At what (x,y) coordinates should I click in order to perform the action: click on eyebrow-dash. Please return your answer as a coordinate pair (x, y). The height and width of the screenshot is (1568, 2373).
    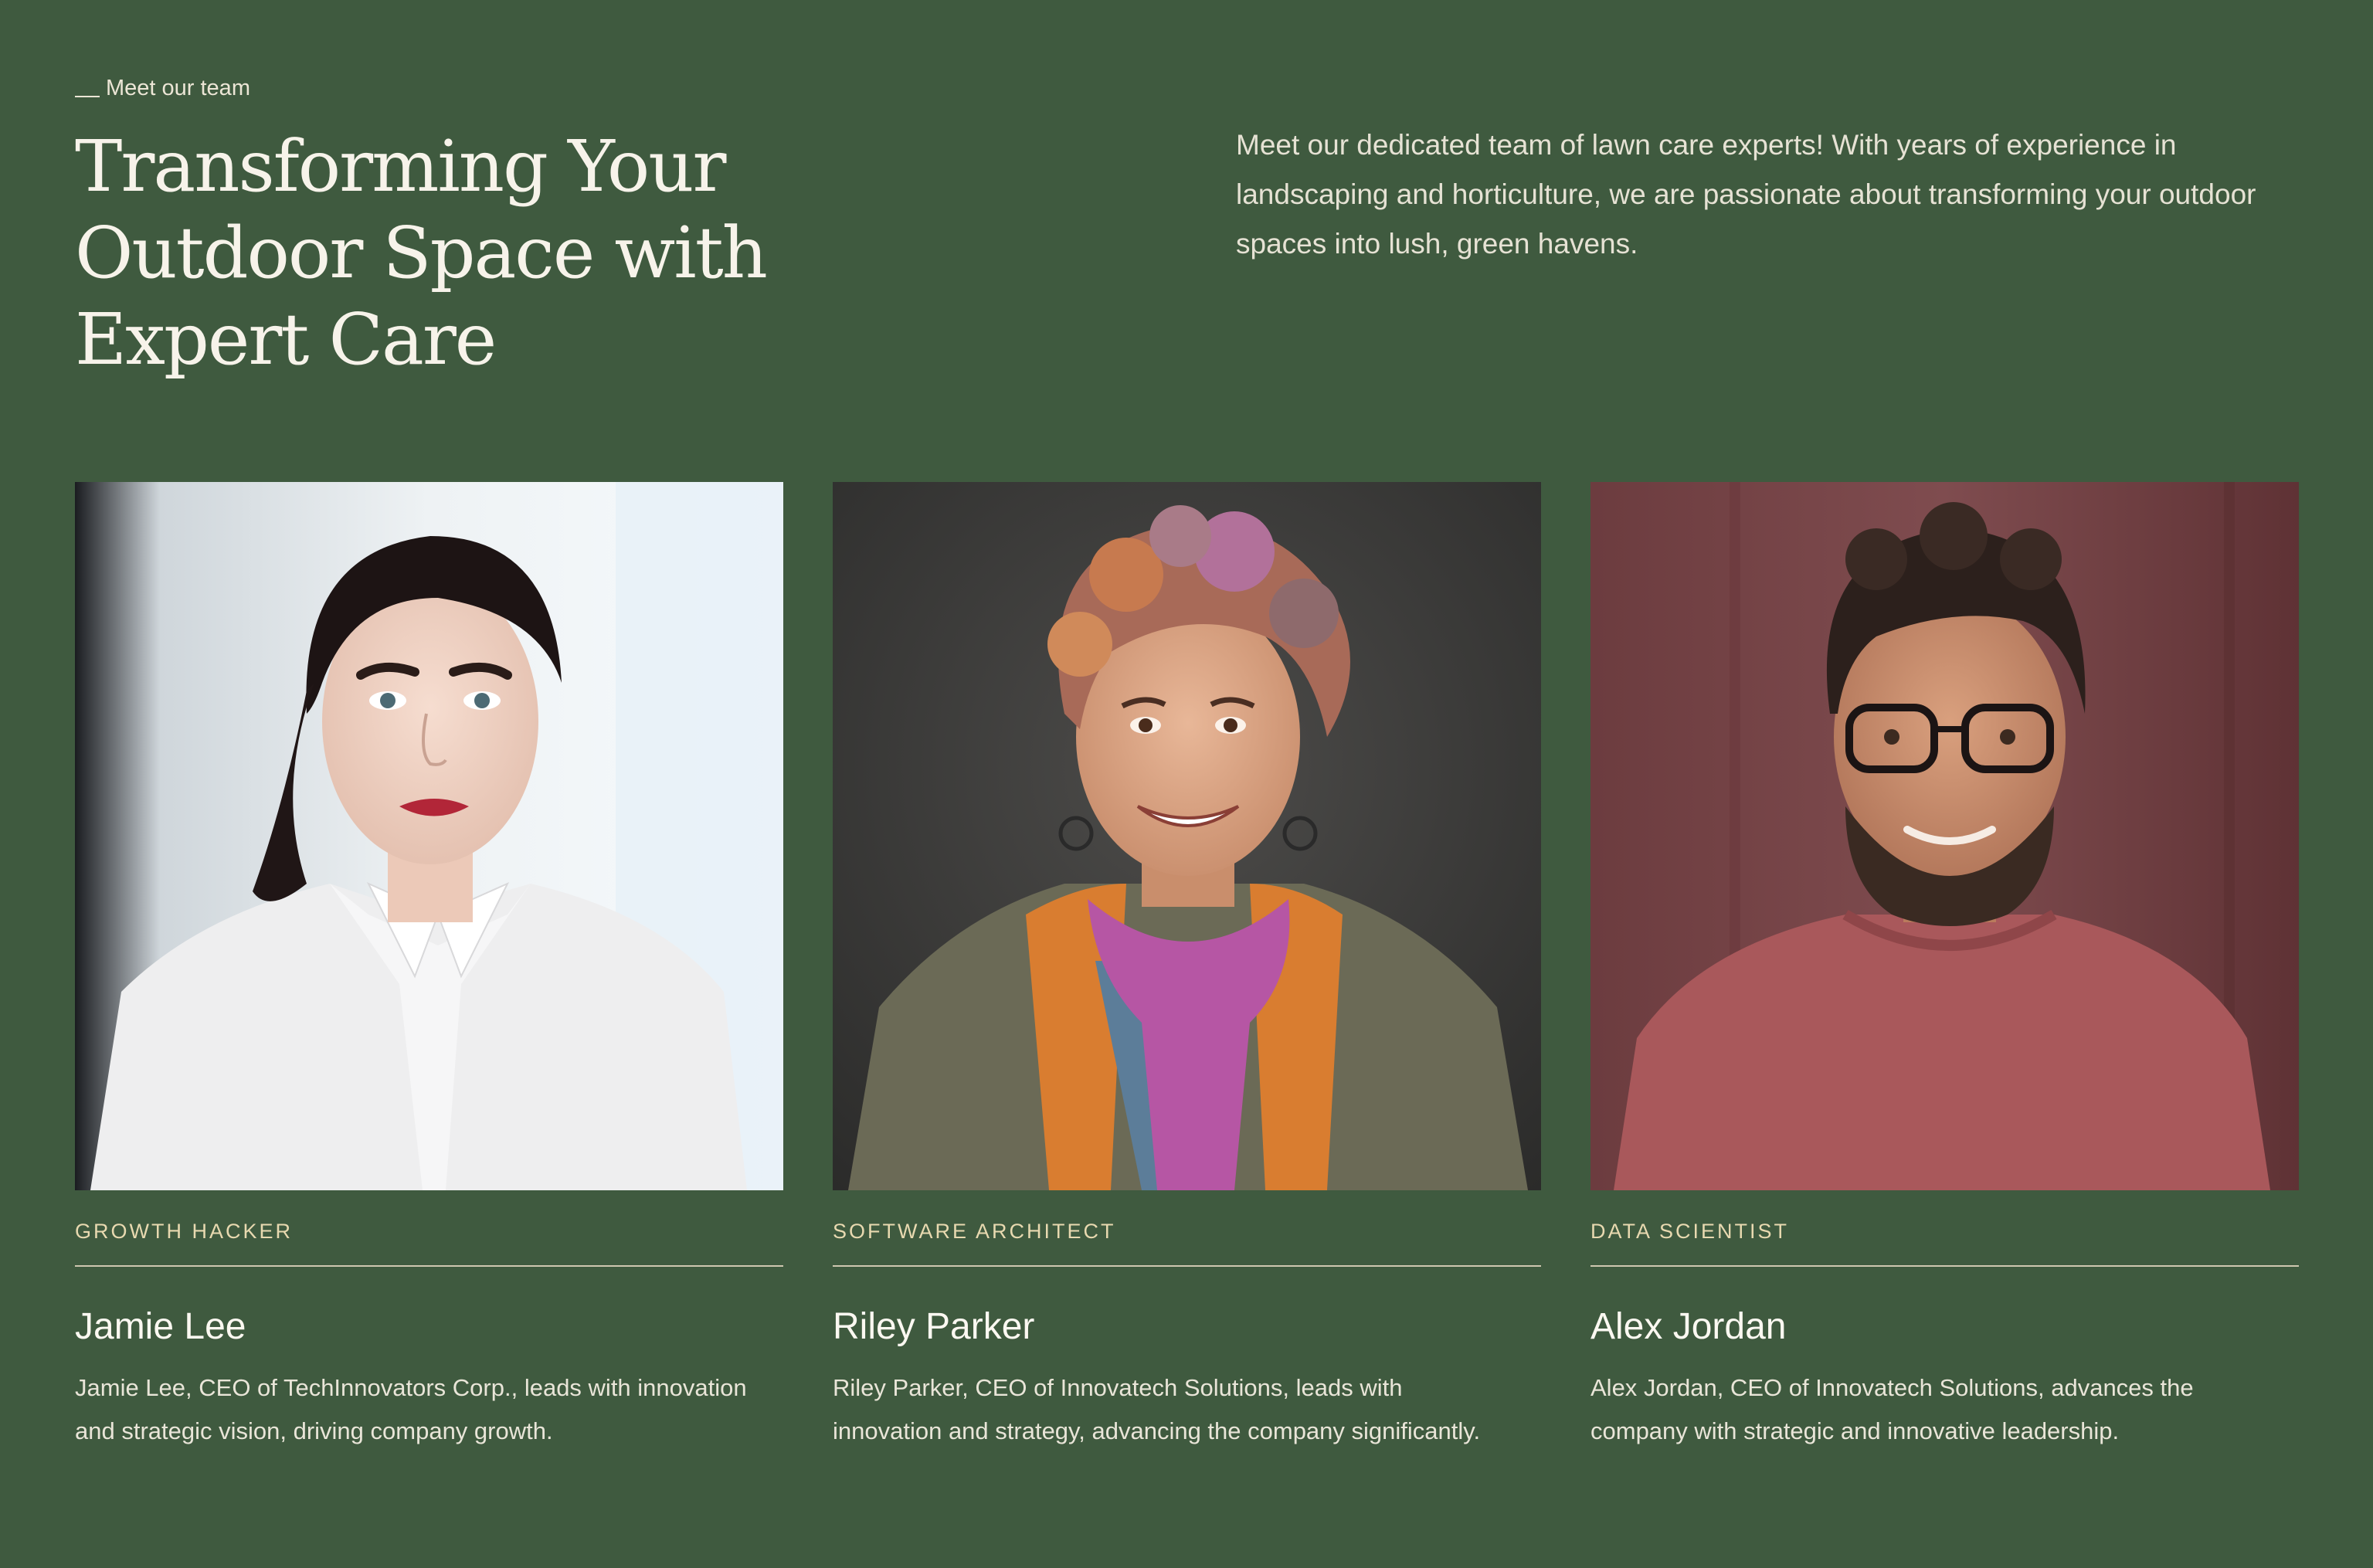
    Looking at the image, I should click on (87, 96).